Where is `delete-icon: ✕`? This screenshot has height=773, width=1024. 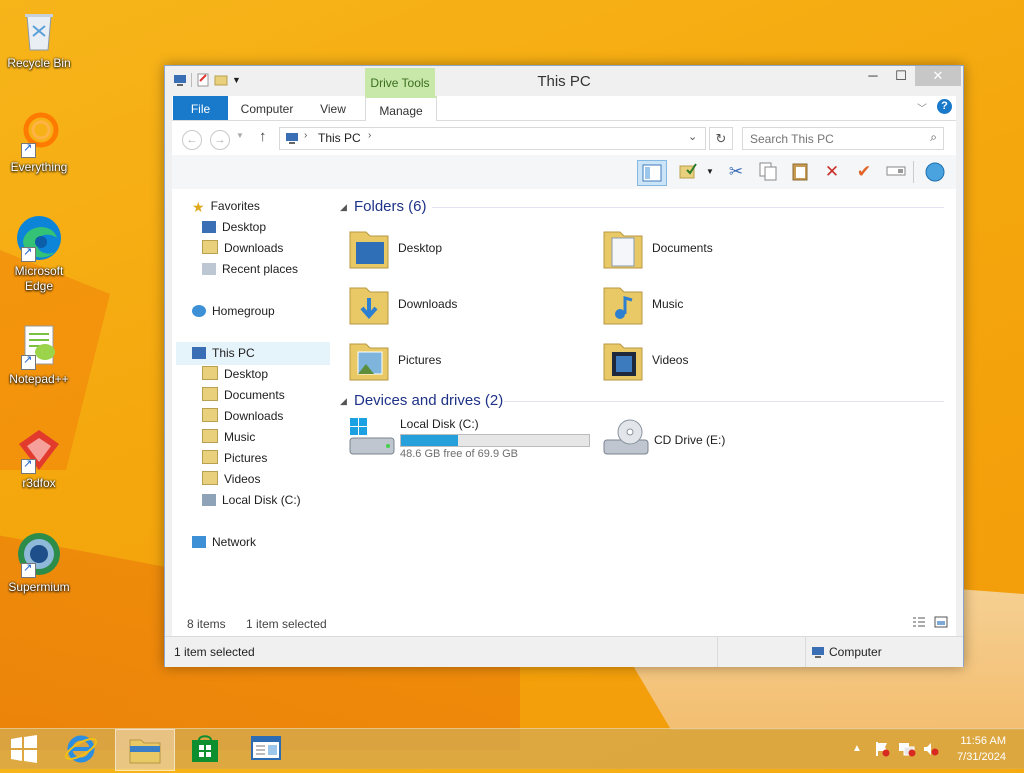
delete-icon: ✕ is located at coordinates (832, 172).